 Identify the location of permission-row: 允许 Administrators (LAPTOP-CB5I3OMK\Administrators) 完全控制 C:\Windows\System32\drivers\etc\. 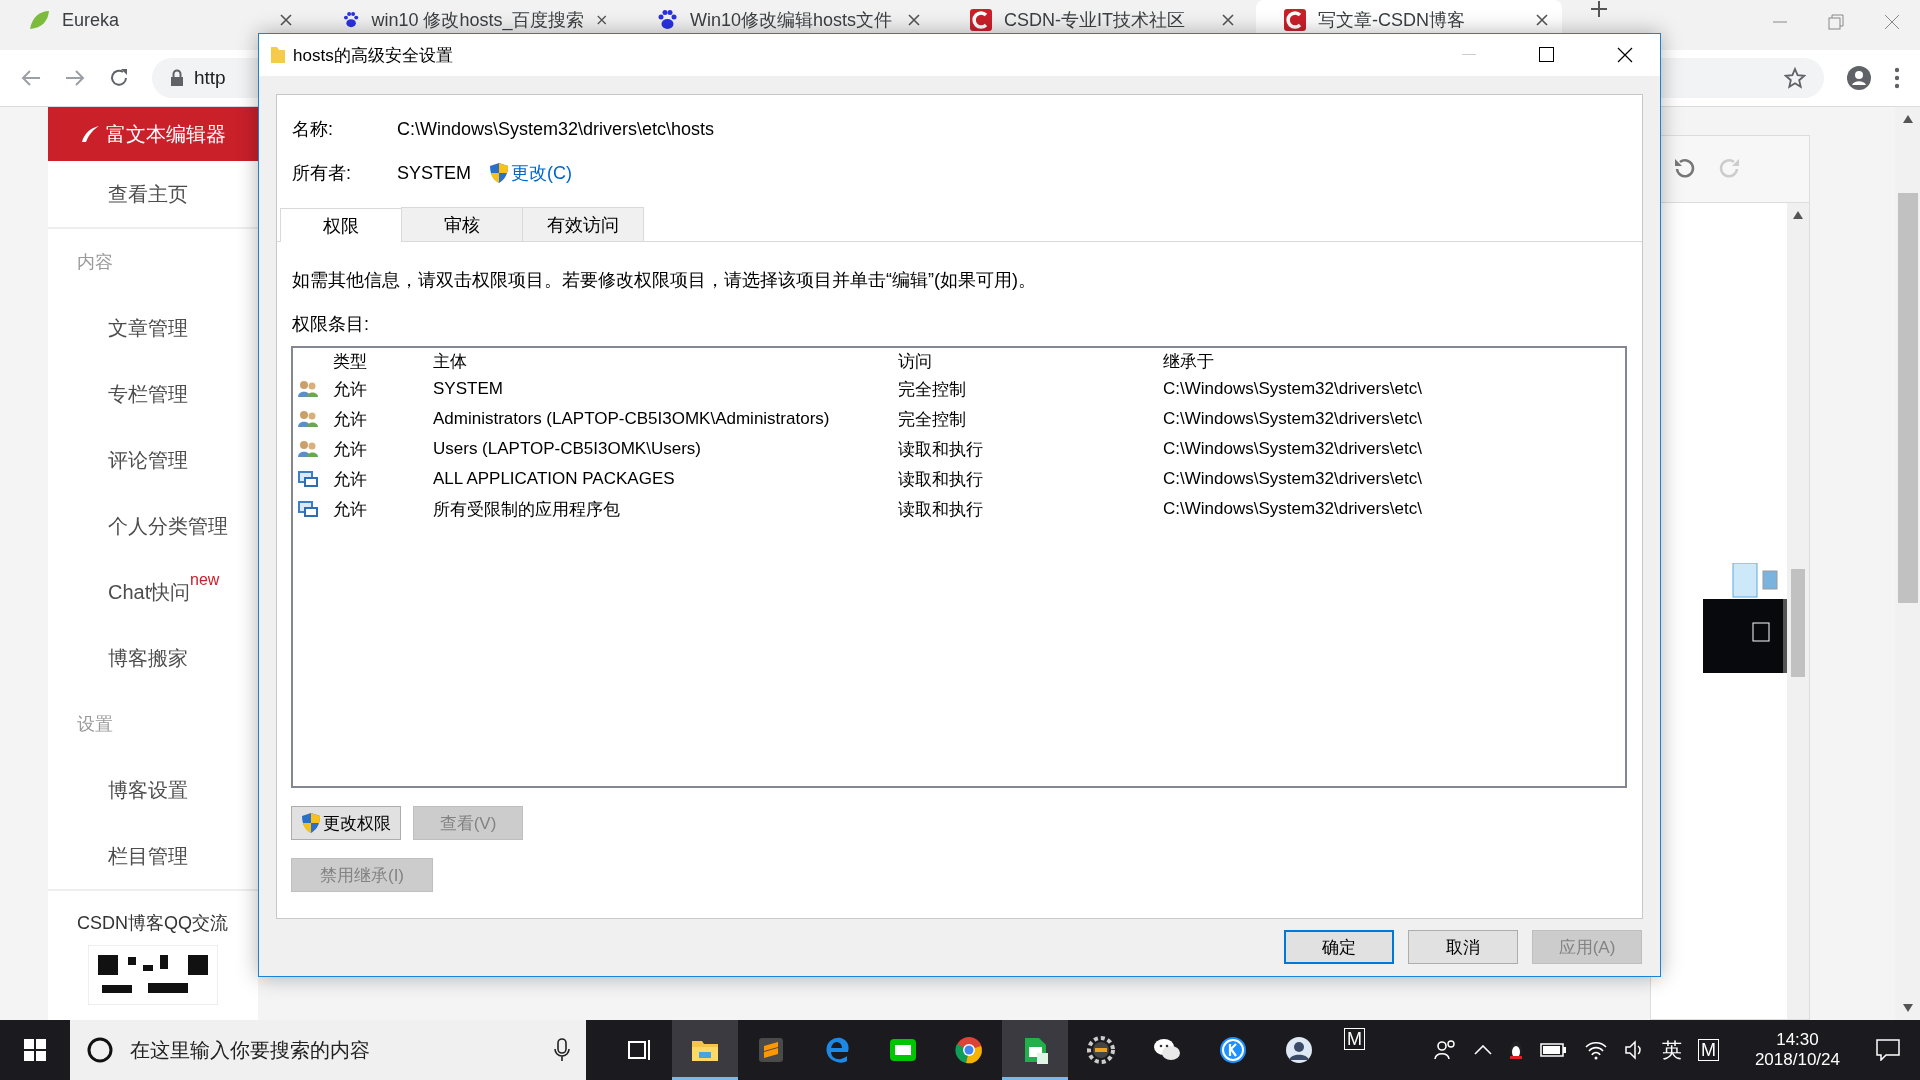
(959, 419).